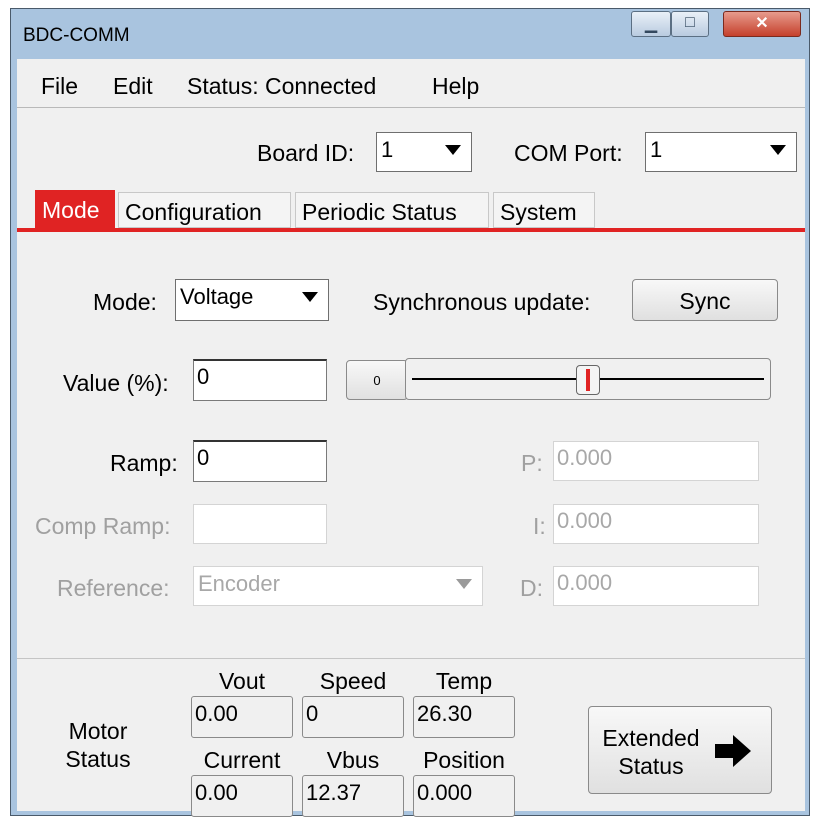 The width and height of the screenshot is (818, 821). What do you see at coordinates (464, 760) in the screenshot?
I see `position-header: Position` at bounding box center [464, 760].